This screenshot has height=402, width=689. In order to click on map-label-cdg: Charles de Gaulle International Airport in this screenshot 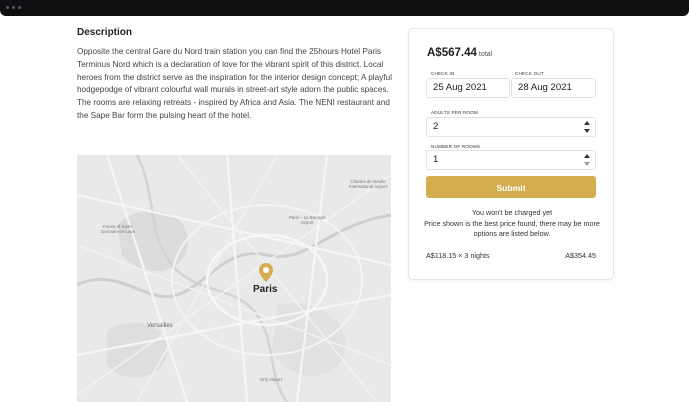, I will do `click(368, 184)`.